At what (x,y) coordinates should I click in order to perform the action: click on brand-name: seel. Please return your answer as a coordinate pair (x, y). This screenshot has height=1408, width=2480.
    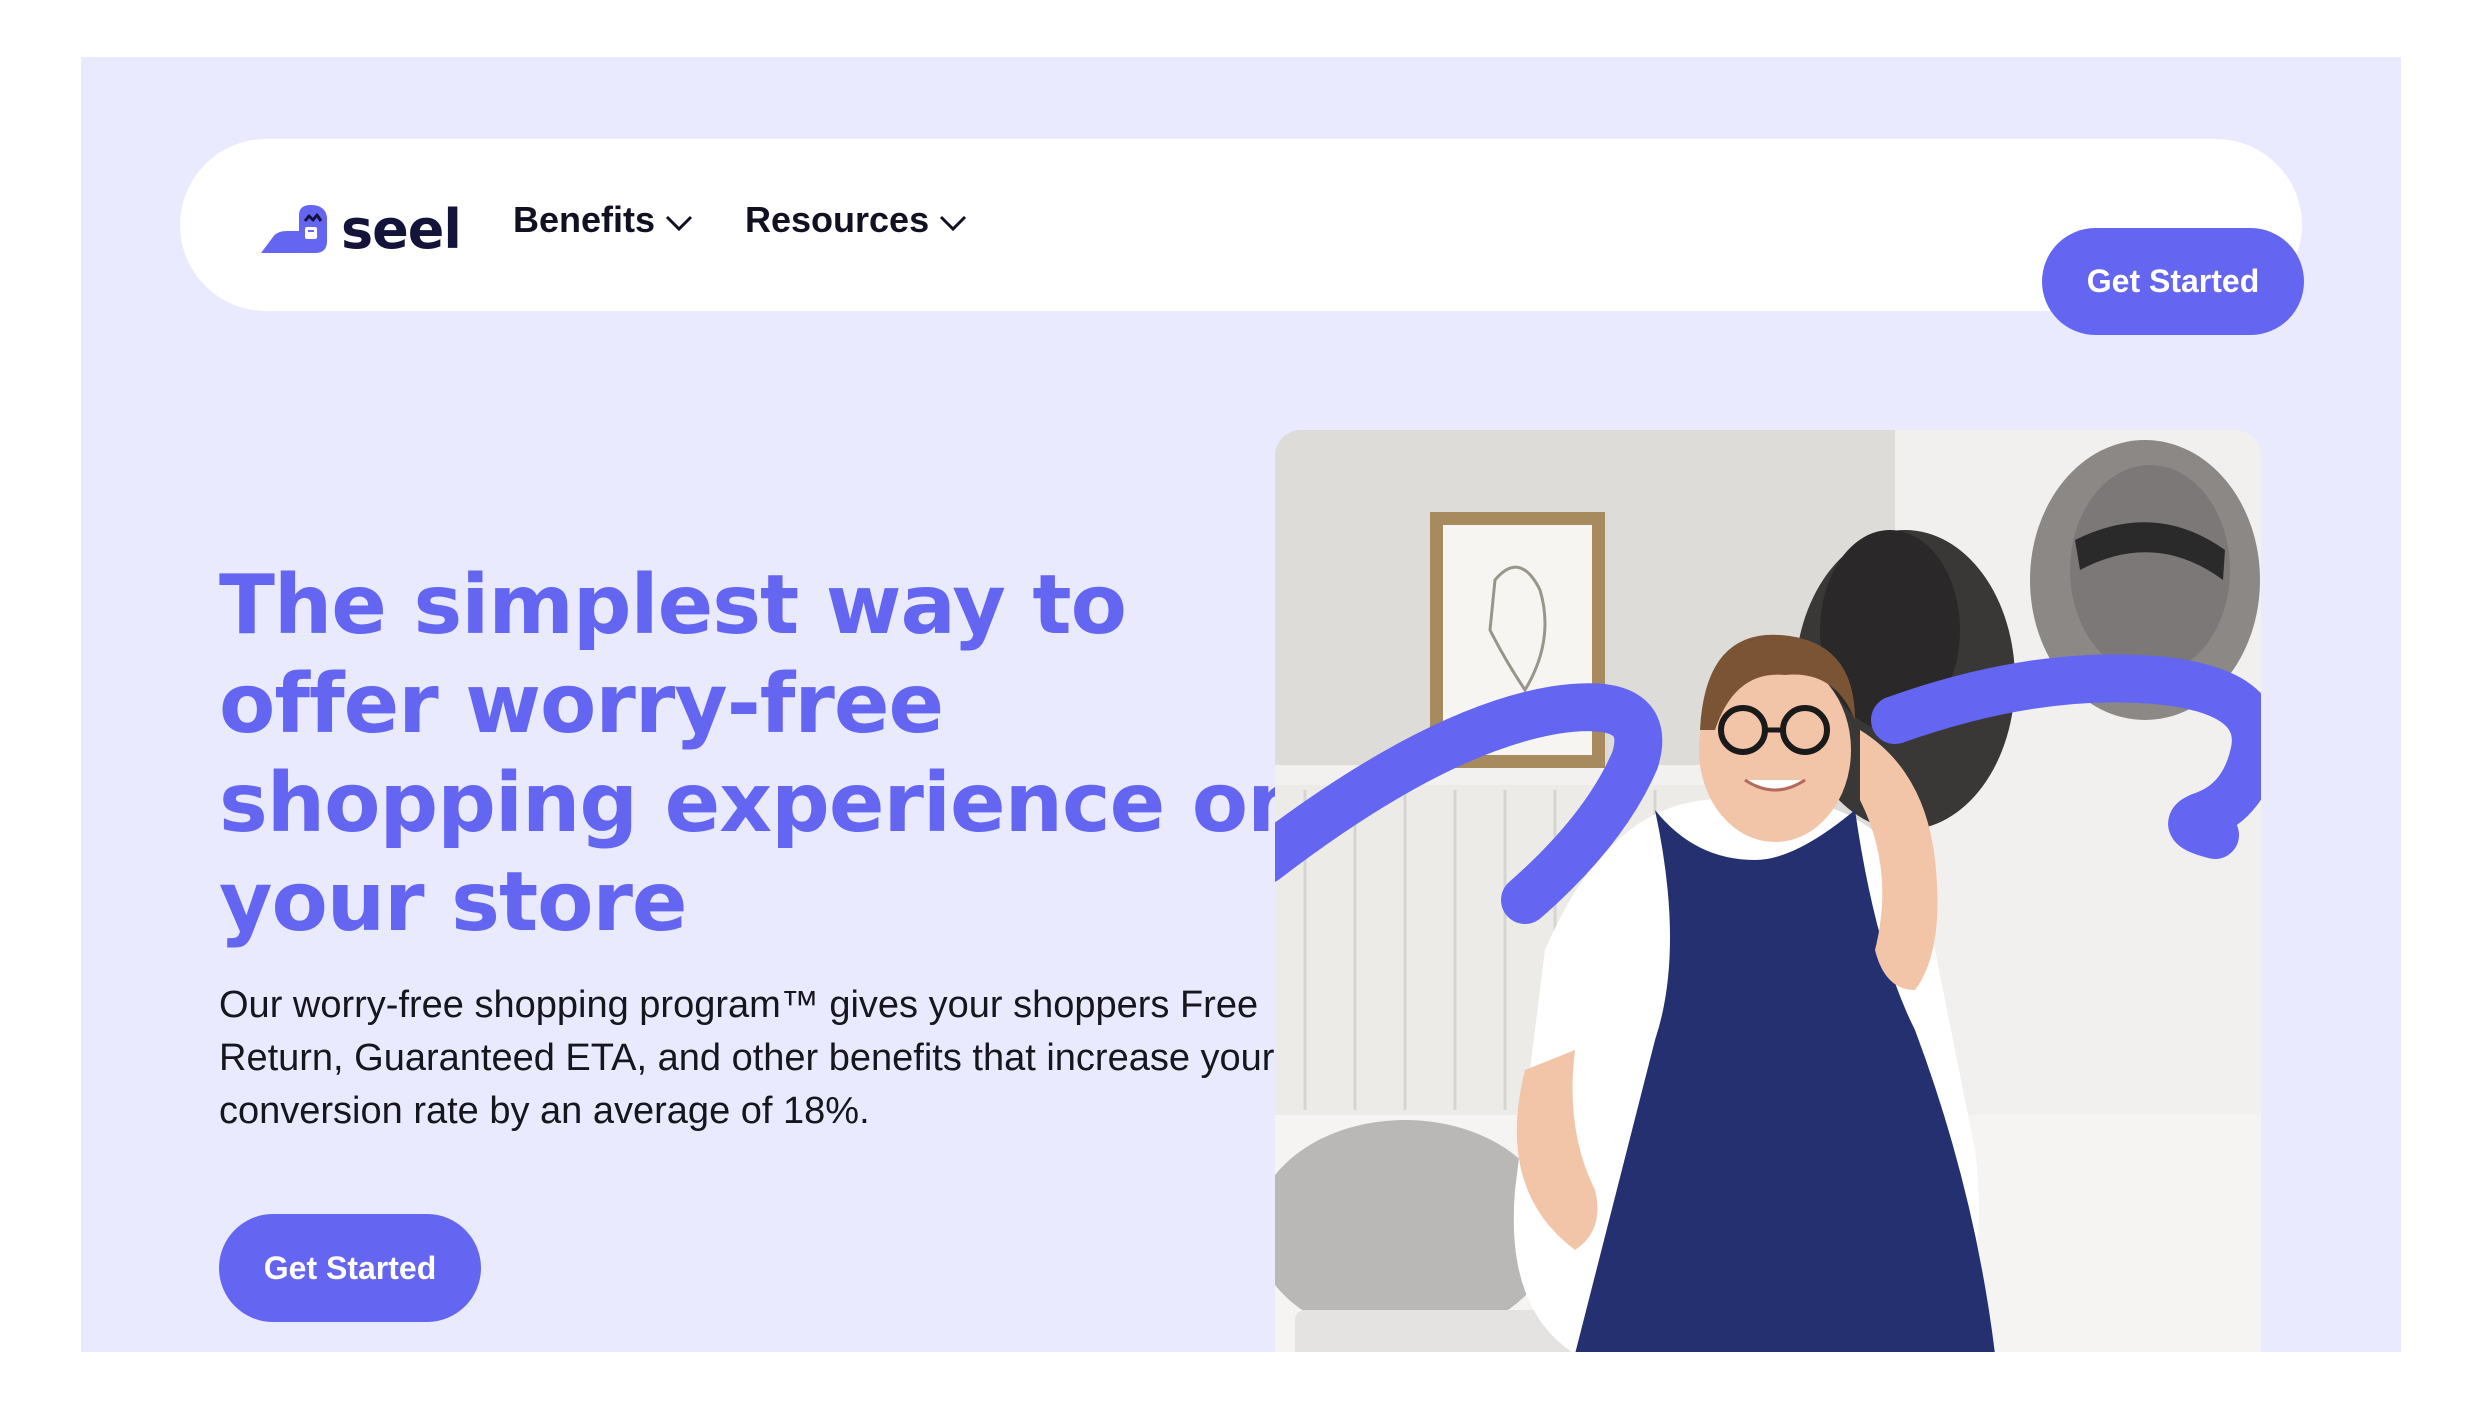
    Looking at the image, I should click on (401, 229).